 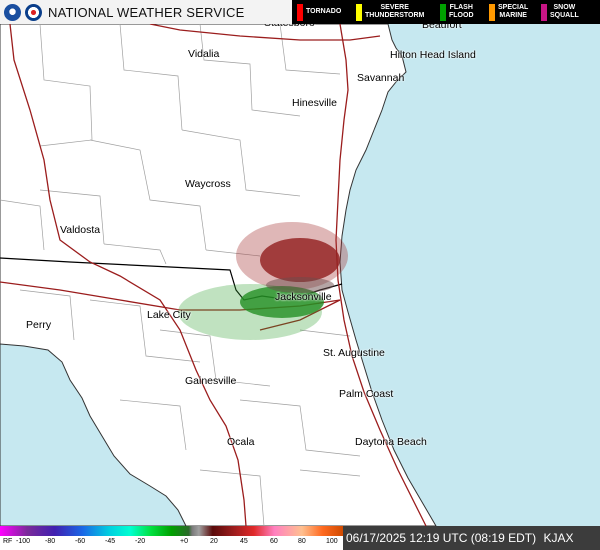 I want to click on snow-squall-swatch, so click(x=544, y=12).